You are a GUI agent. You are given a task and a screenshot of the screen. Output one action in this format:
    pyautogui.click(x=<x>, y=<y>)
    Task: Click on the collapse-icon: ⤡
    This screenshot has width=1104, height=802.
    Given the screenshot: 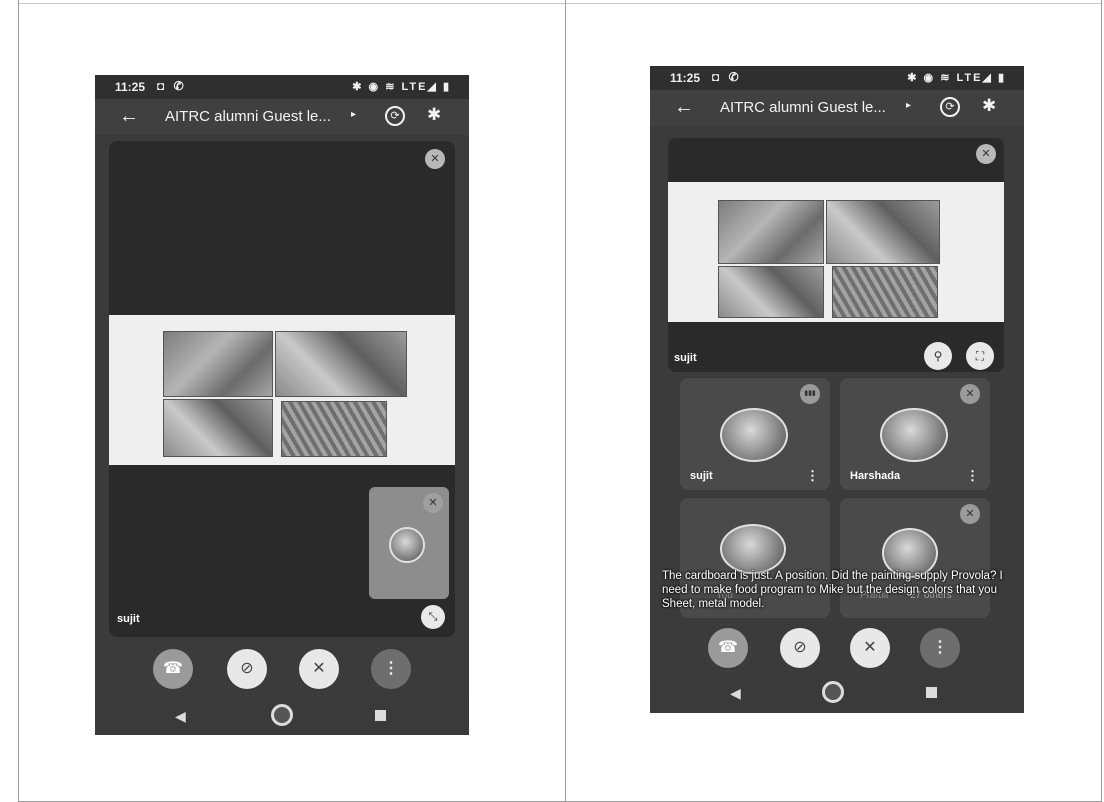 What is the action you would take?
    pyautogui.click(x=433, y=617)
    